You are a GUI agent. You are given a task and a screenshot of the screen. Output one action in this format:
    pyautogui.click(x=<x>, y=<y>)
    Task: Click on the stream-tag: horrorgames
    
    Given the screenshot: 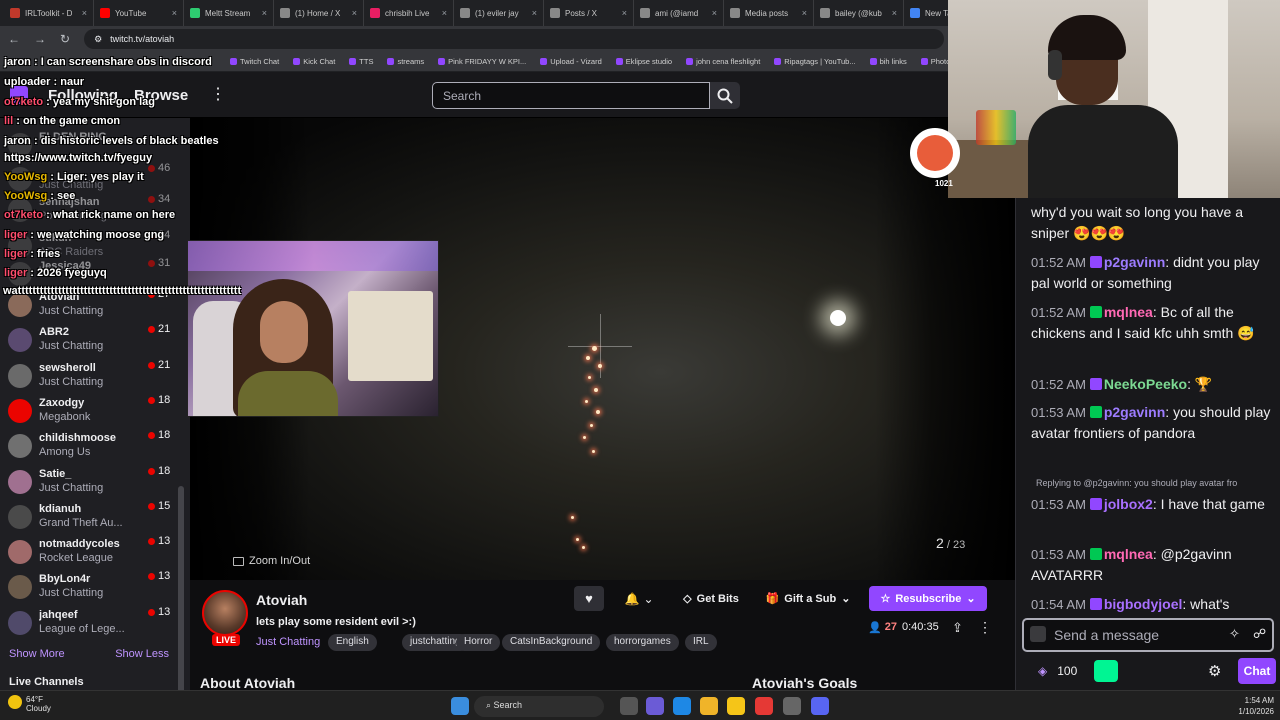 What is the action you would take?
    pyautogui.click(x=642, y=642)
    